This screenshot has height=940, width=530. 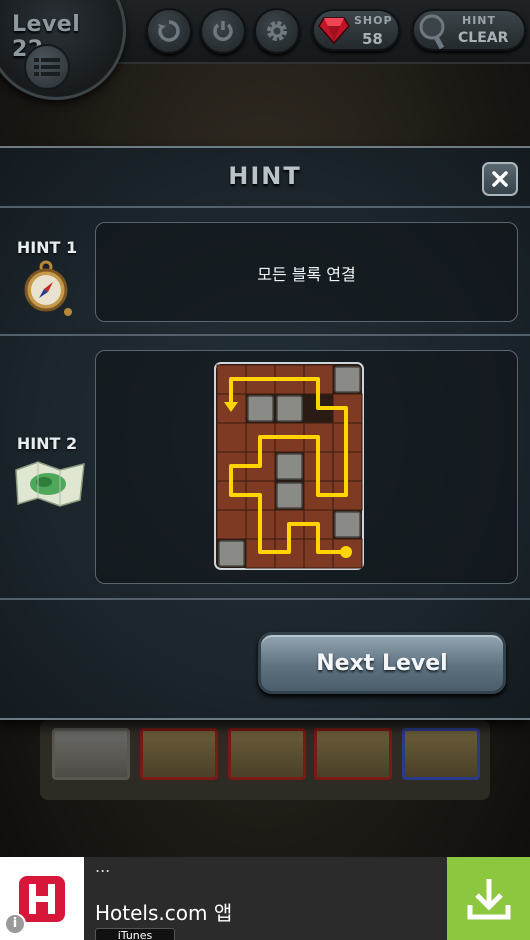 I want to click on undo-button, so click(x=169, y=31).